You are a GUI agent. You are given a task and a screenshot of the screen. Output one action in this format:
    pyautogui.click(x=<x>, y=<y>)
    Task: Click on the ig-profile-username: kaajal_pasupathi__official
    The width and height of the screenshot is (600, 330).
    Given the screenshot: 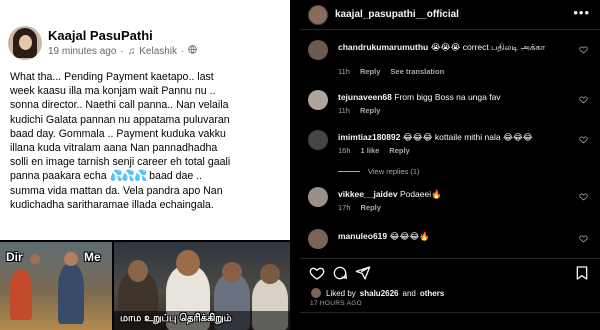 What is the action you would take?
    pyautogui.click(x=397, y=14)
    